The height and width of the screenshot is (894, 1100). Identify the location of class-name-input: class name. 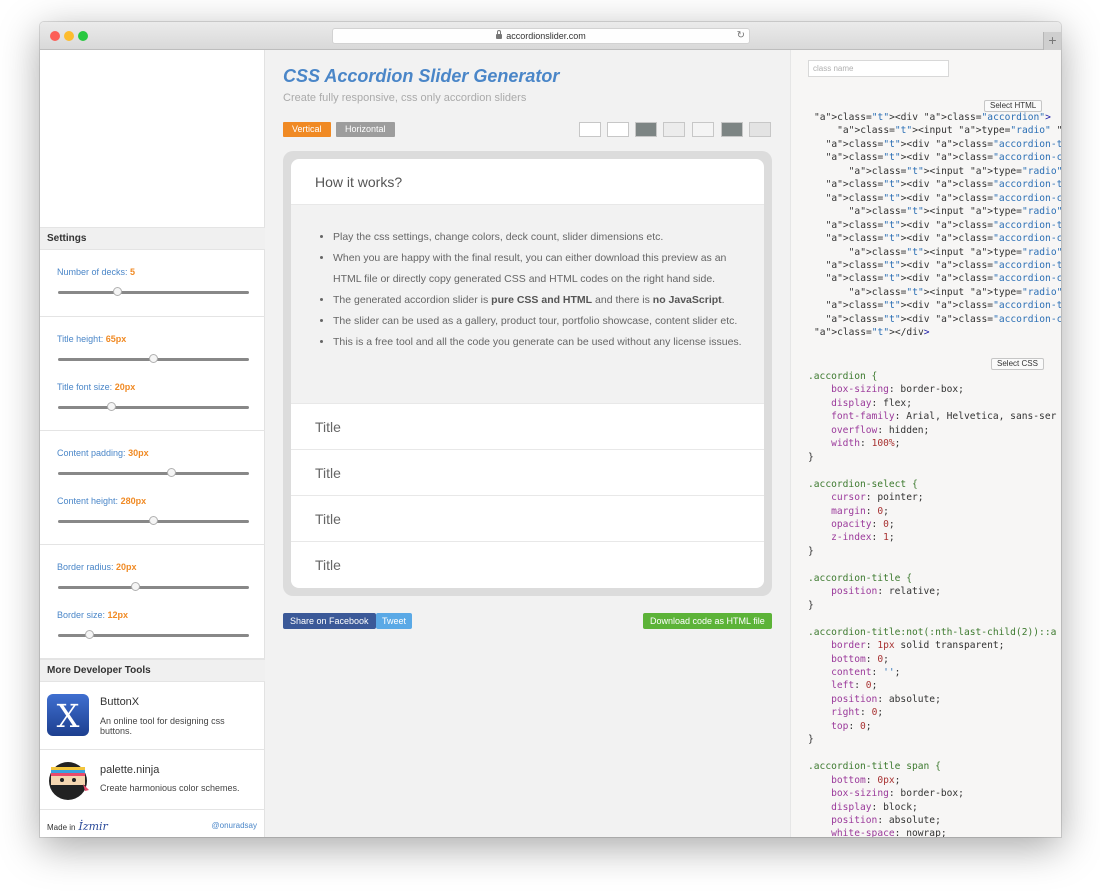
(878, 68).